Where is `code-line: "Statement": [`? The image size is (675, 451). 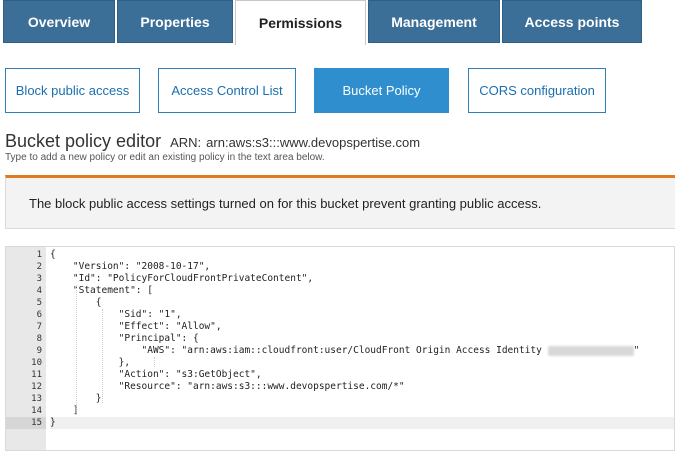
code-line: "Statement": [ is located at coordinates (362, 291).